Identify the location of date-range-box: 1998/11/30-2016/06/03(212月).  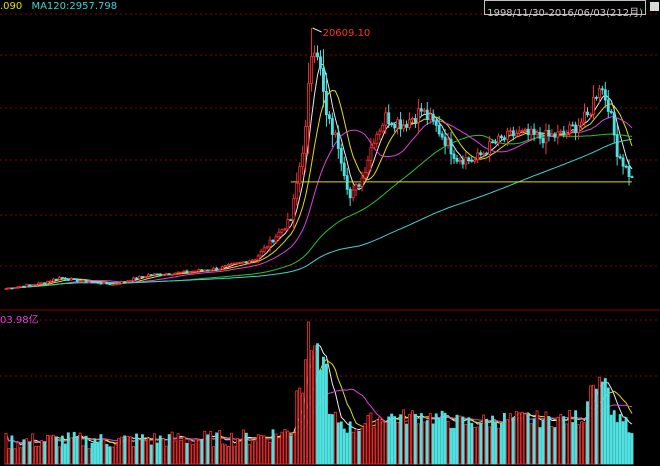
(565, 9).